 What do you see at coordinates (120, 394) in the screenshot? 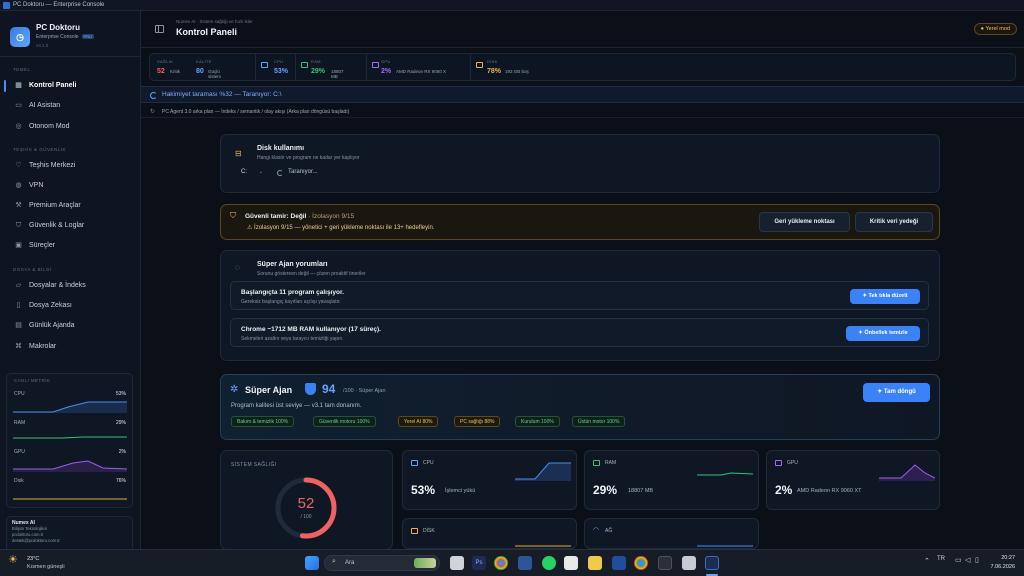
I see `metric-cpu-value: 53%` at bounding box center [120, 394].